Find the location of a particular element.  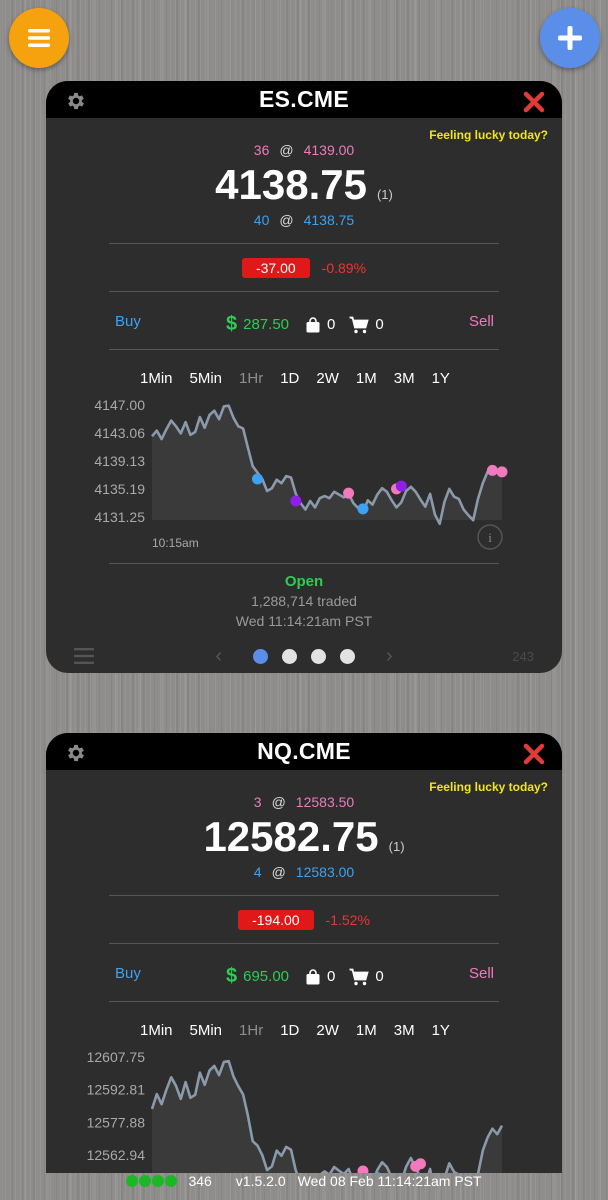

bid-row: 4 @ 12583.00 is located at coordinates (304, 872).